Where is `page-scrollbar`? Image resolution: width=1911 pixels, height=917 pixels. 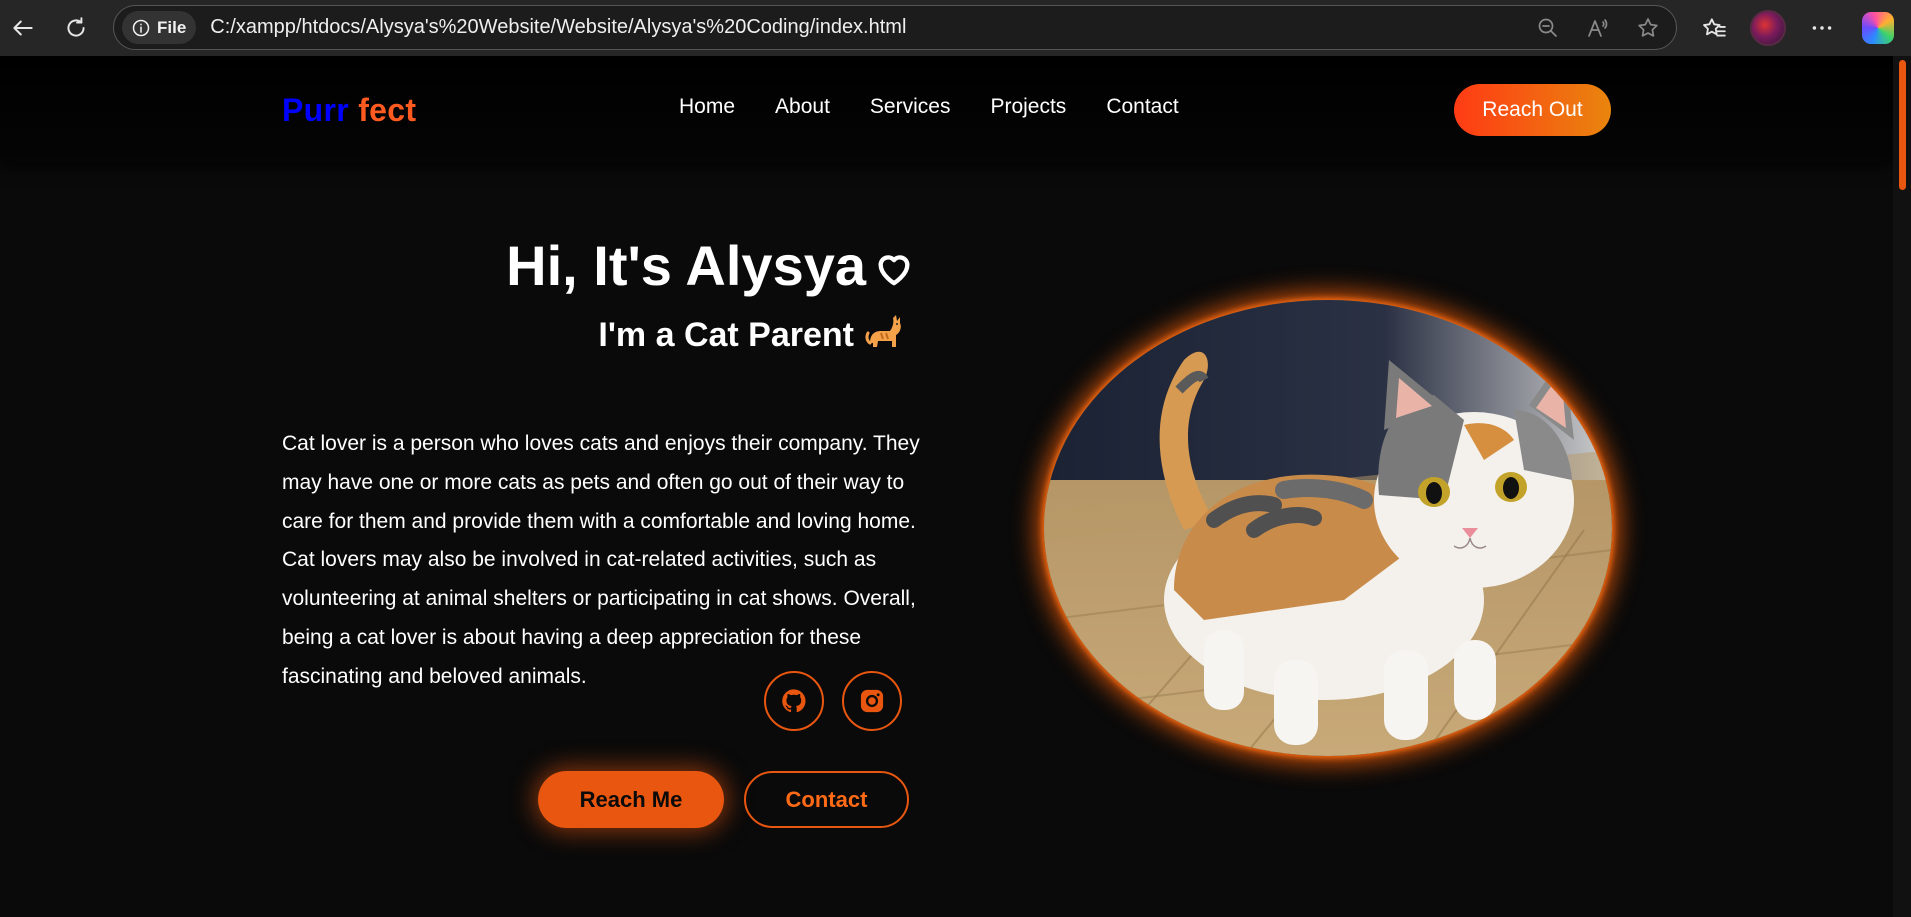
page-scrollbar is located at coordinates (1902, 486).